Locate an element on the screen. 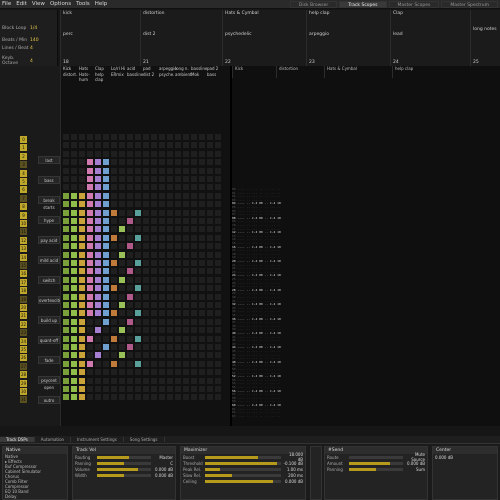  sequence-slot: 13 is located at coordinates (23, 249).